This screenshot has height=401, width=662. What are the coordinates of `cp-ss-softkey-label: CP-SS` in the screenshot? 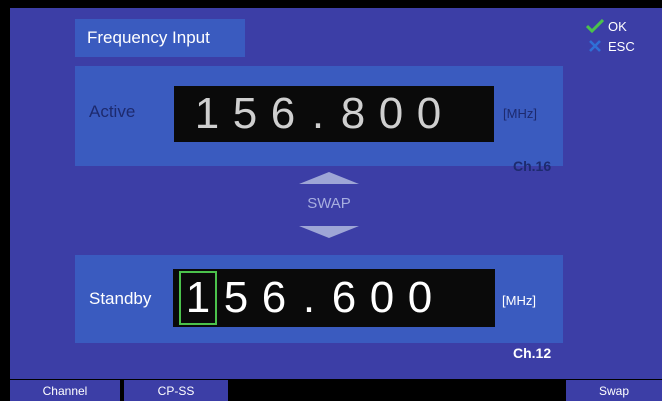 It's located at (176, 390).